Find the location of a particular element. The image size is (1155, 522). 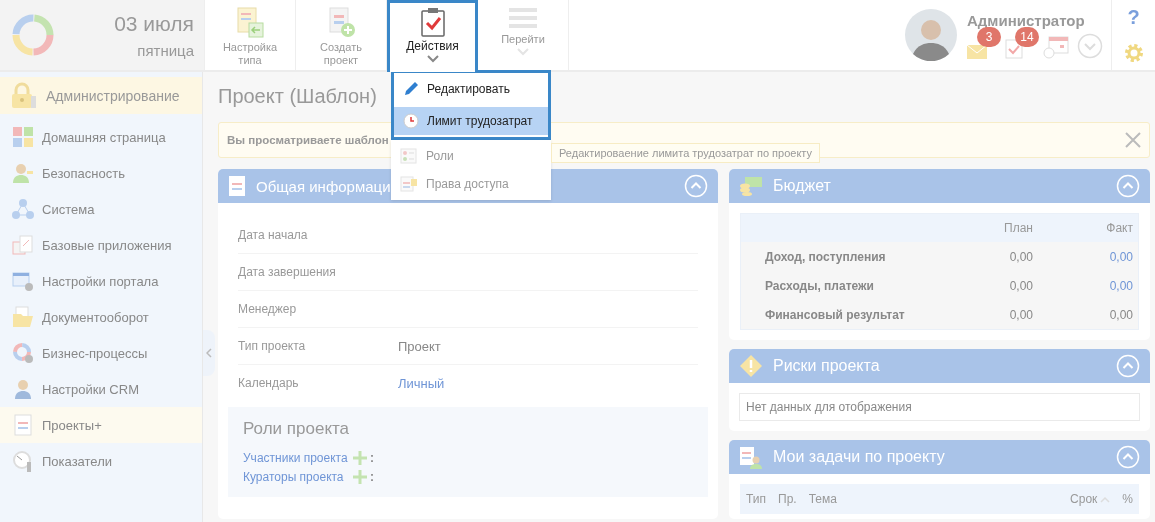

logo-icon is located at coordinates (33, 35).